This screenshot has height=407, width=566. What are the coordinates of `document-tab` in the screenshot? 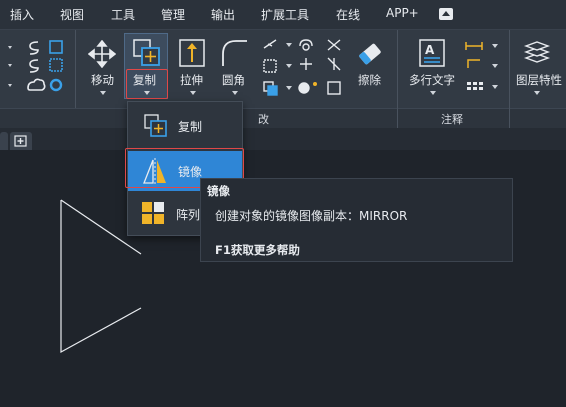 It's located at (4, 141).